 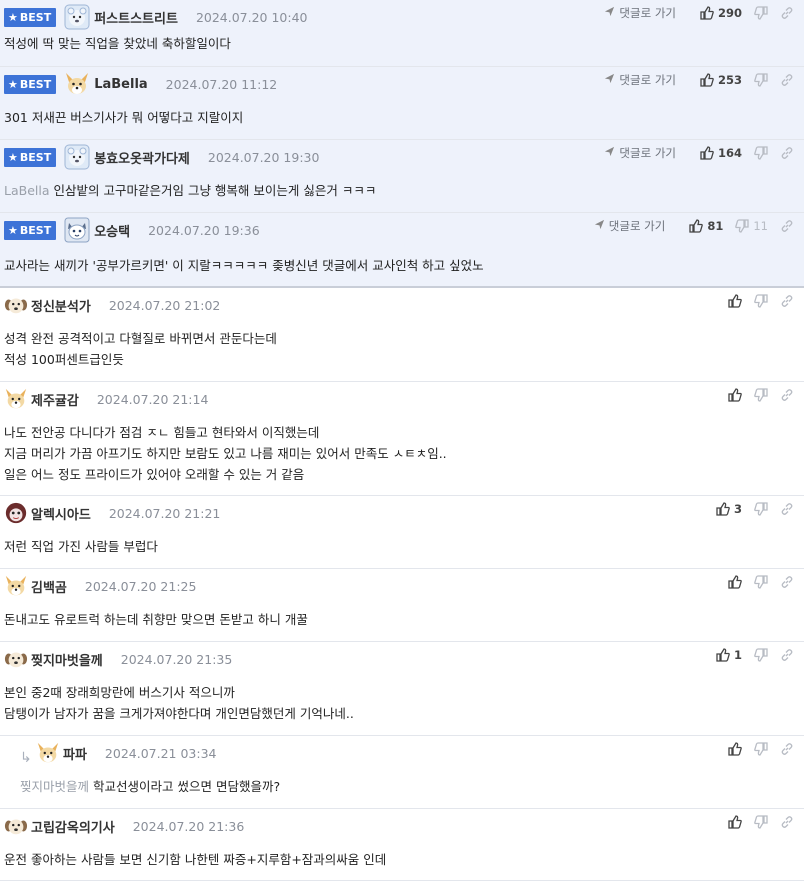 I want to click on like-button: 1, so click(x=729, y=655).